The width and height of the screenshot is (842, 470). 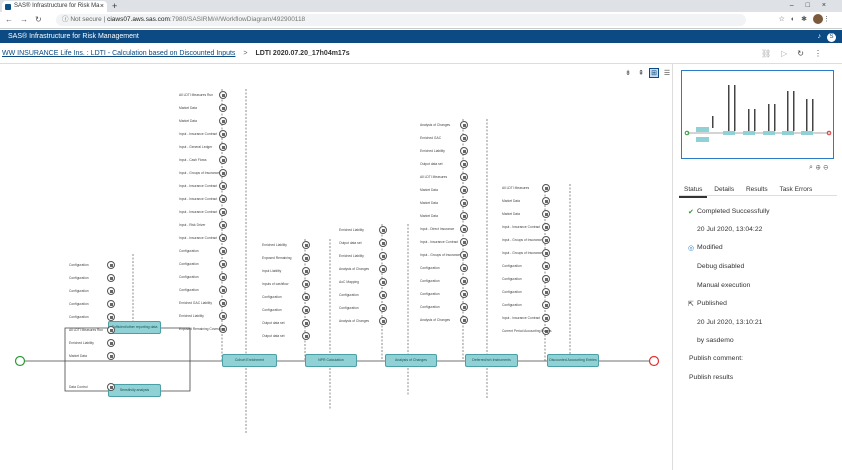 What do you see at coordinates (828, 167) in the screenshot?
I see `zoom-out-icon: ⊖` at bounding box center [828, 167].